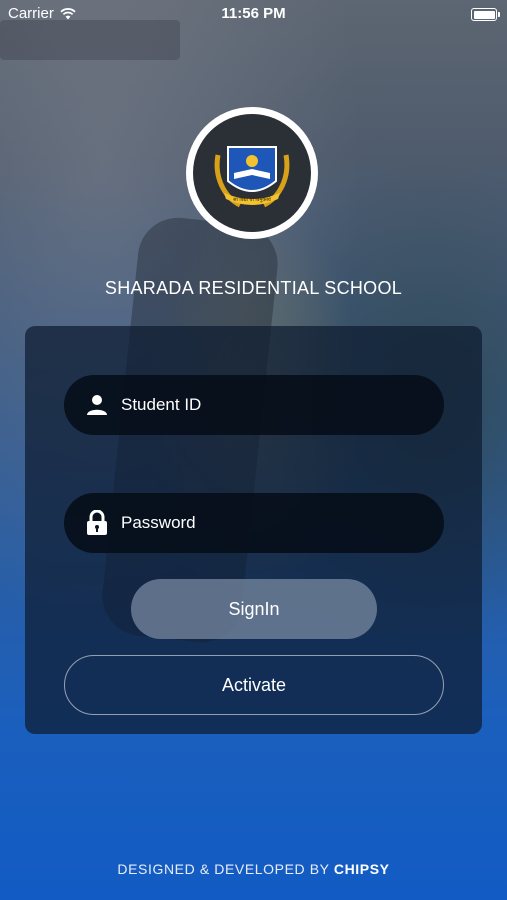 The height and width of the screenshot is (900, 507). What do you see at coordinates (223, 869) in the screenshot?
I see `footer-prefix: DESIGNED & DEVELOPED BY` at bounding box center [223, 869].